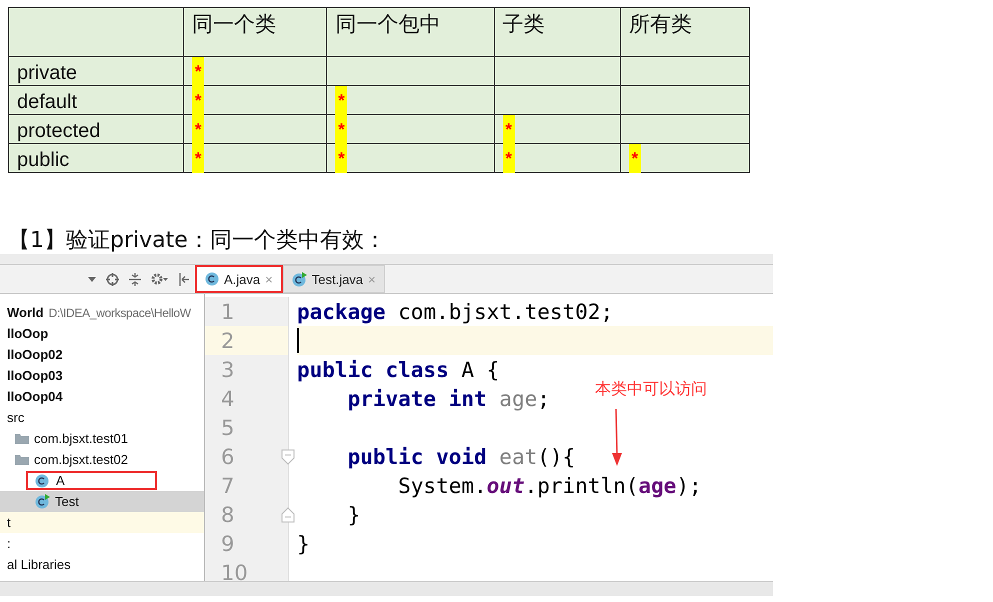 Image resolution: width=993 pixels, height=602 pixels. I want to click on line-number: 8, so click(246, 514).